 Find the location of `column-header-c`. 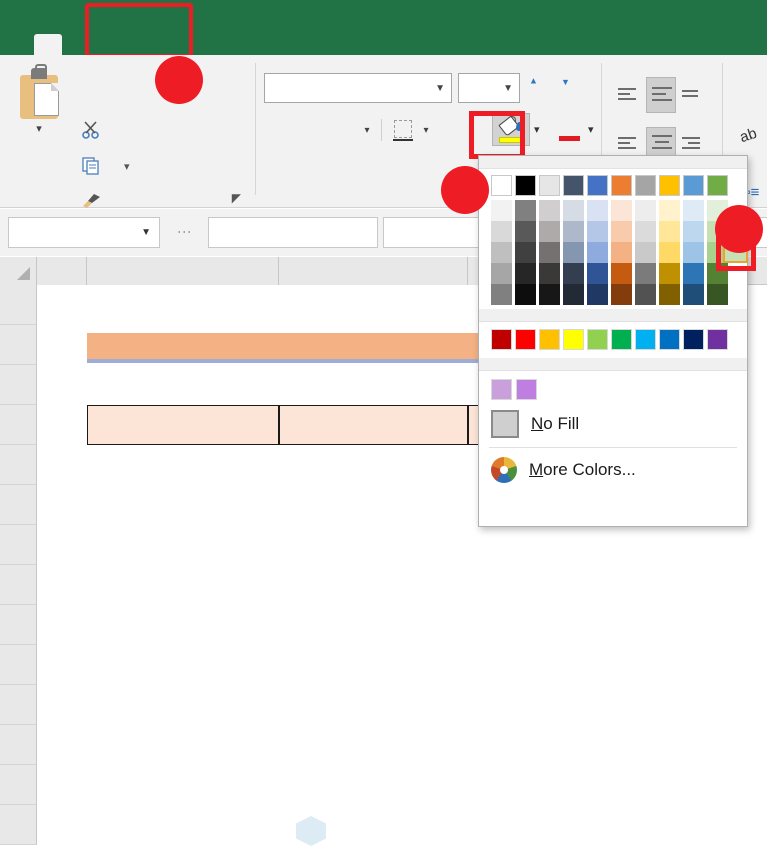

column-header-c is located at coordinates (373, 271).